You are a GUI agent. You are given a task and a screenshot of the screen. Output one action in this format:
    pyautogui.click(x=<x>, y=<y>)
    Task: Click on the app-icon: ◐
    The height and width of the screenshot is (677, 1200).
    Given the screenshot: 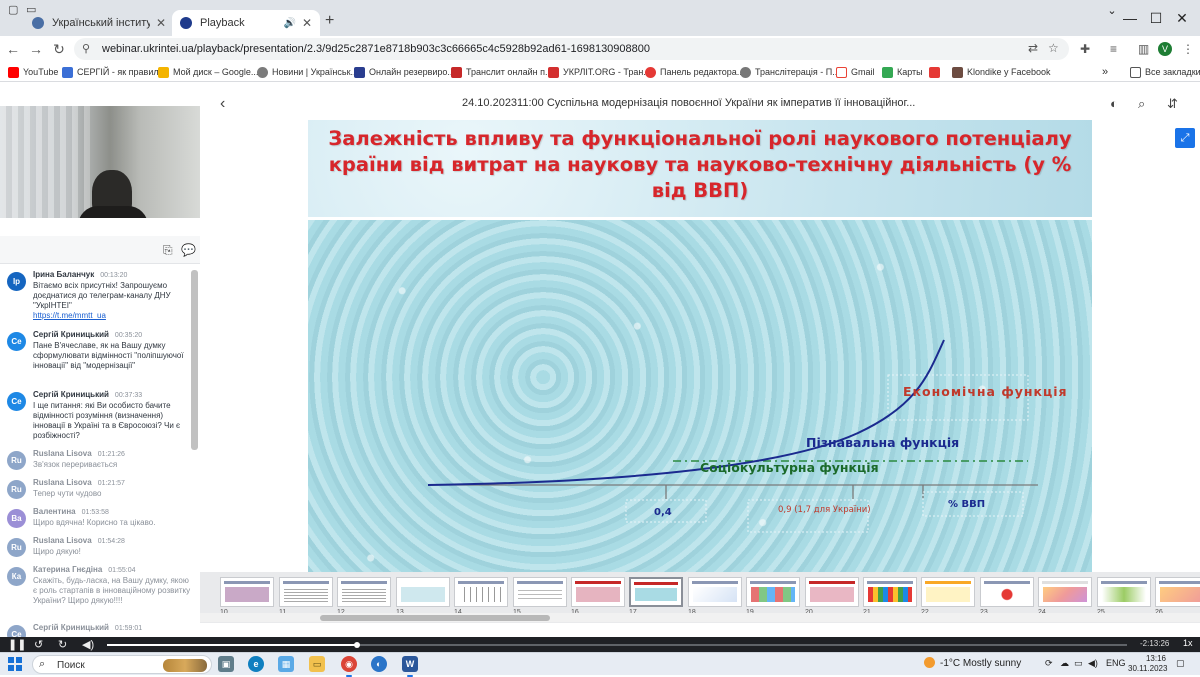 What is the action you would take?
    pyautogui.click(x=379, y=664)
    